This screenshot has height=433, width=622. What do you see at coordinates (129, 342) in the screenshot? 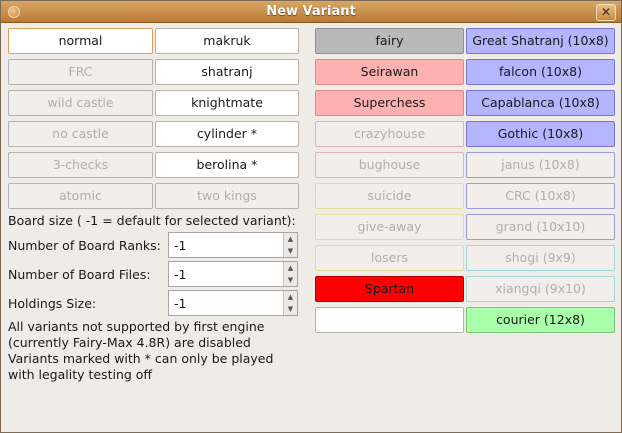
I see `note-line: (currently Fairy-Max 4.8R) are disabled` at bounding box center [129, 342].